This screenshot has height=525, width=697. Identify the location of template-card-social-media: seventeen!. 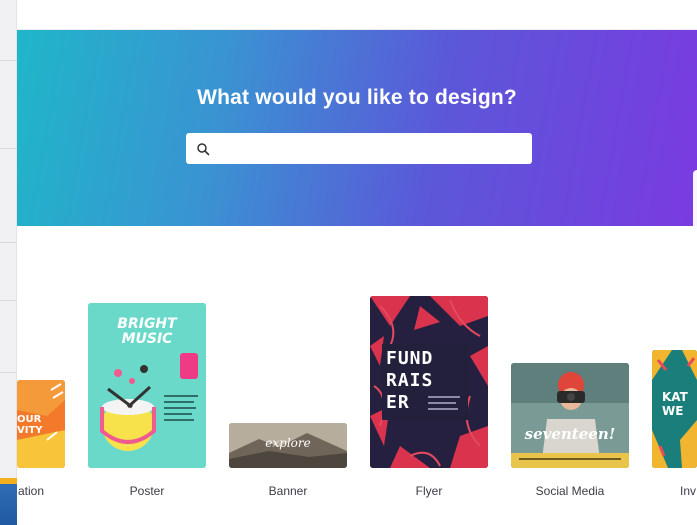
(570, 415).